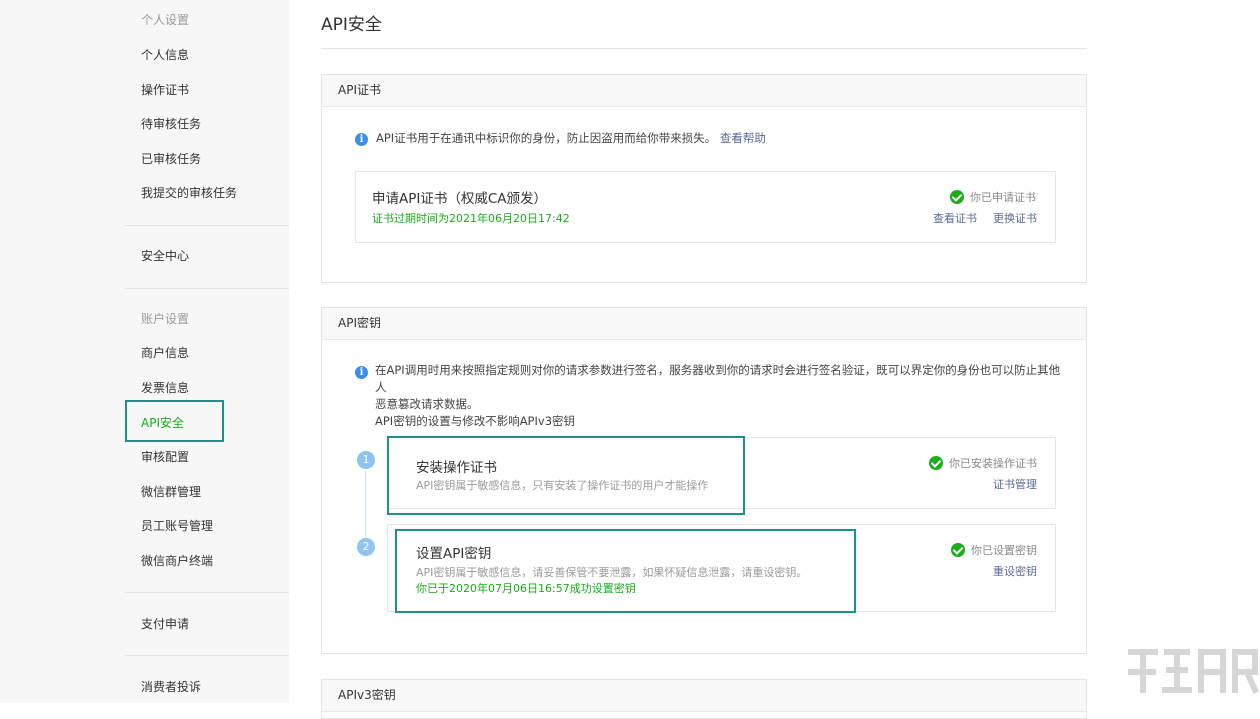 The height and width of the screenshot is (719, 1260). What do you see at coordinates (1015, 484) in the screenshot?
I see `cert-manage-link: 证书管理` at bounding box center [1015, 484].